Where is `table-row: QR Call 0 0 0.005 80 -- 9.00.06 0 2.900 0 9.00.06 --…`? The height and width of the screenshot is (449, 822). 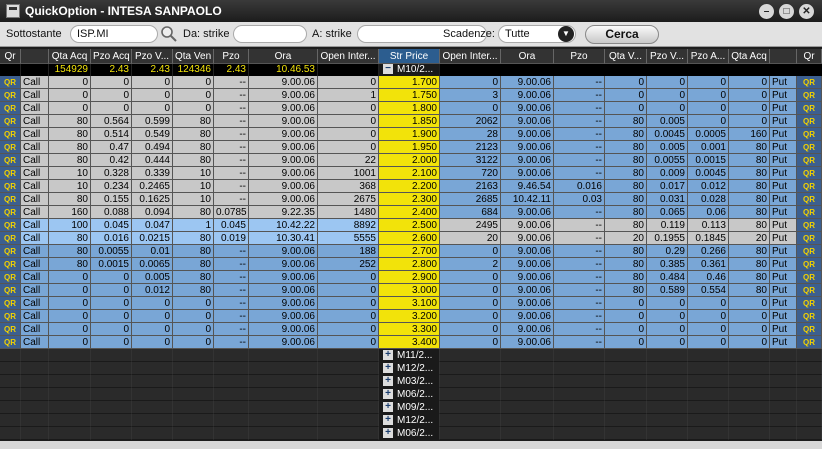 table-row: QR Call 0 0 0.005 80 -- 9.00.06 0 2.900 0 9.00.06 --… is located at coordinates (411, 277).